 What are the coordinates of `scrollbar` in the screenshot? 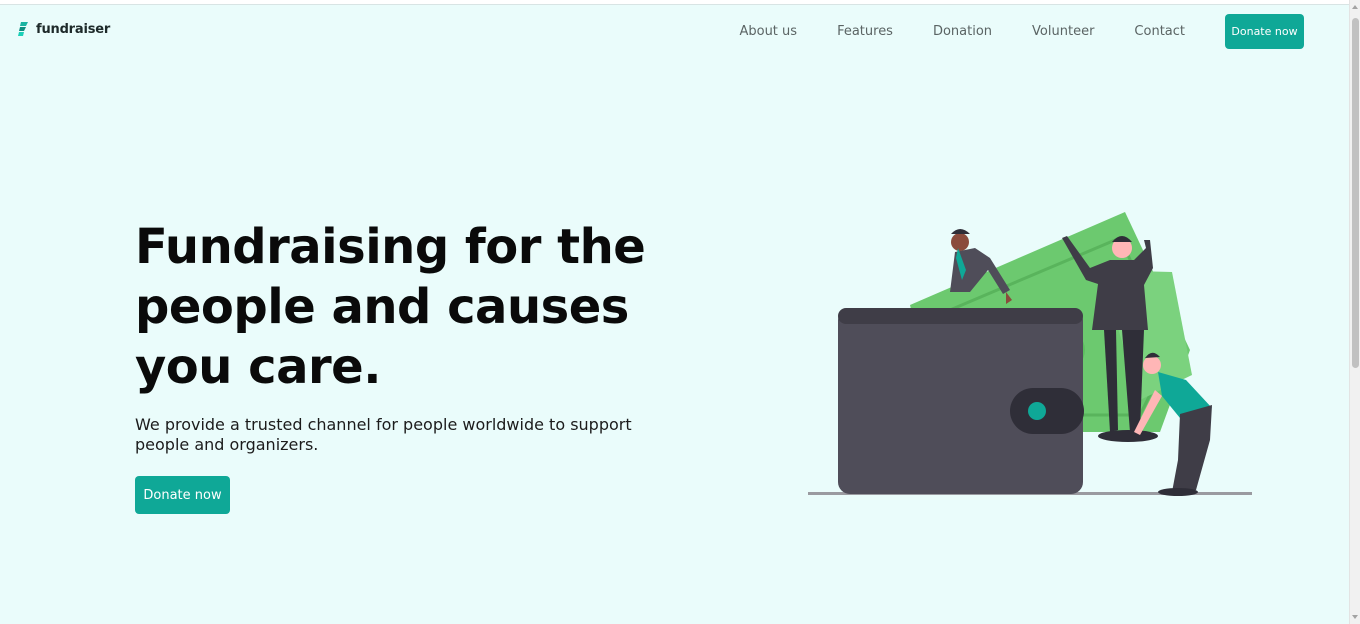 It's located at (1354, 312).